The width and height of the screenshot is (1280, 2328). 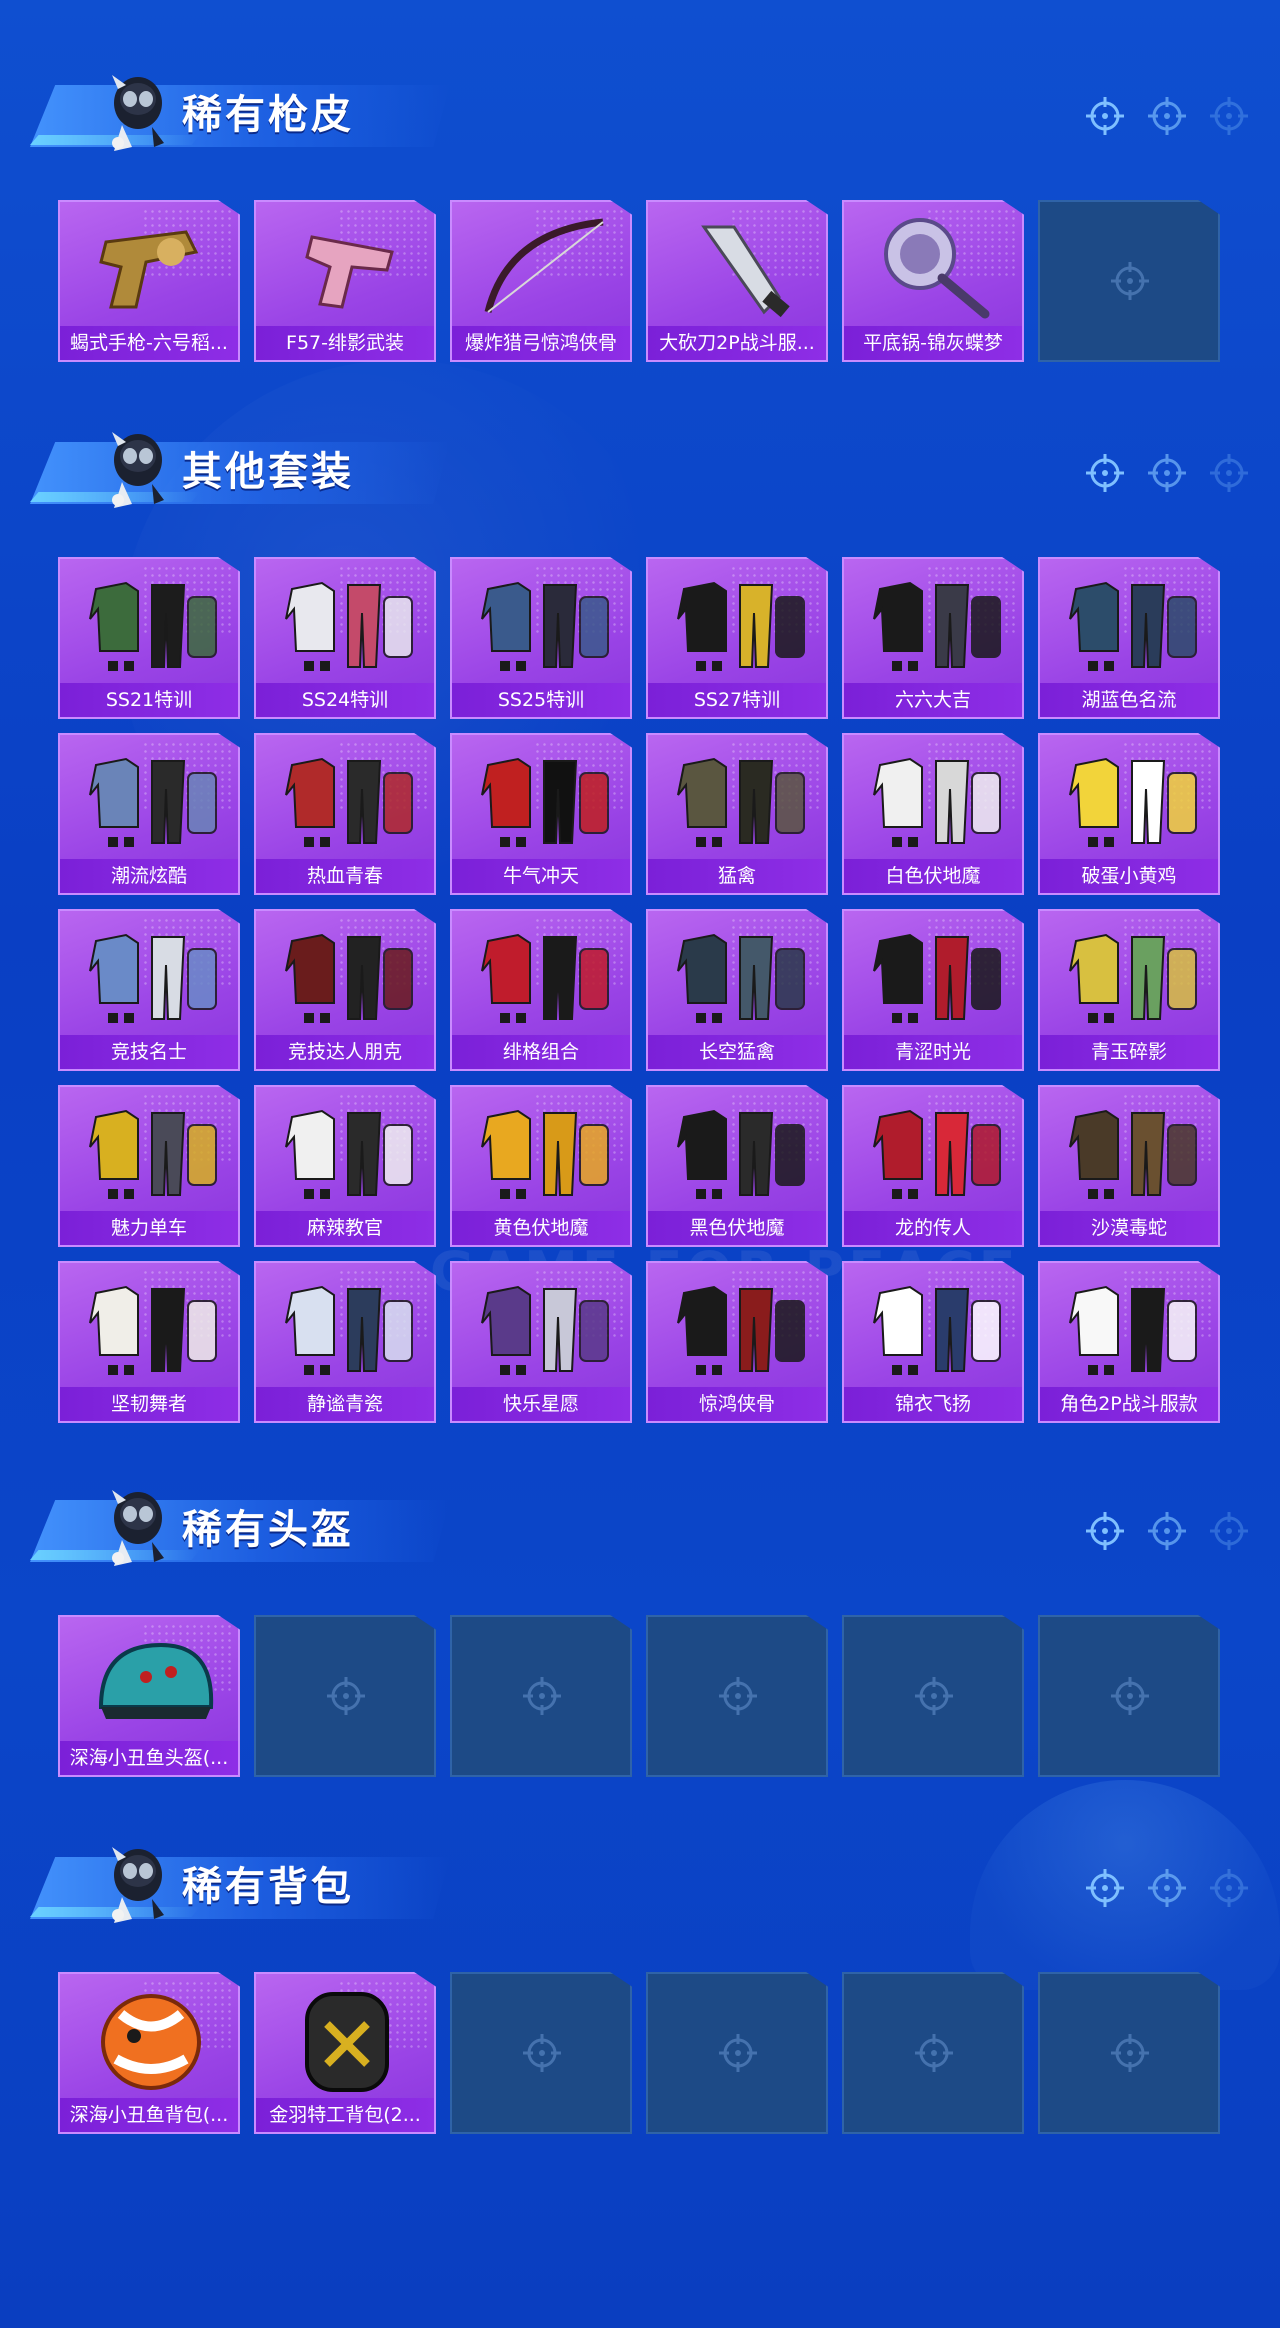 What do you see at coordinates (933, 1342) in the screenshot?
I see `item-card: 锦衣飞扬` at bounding box center [933, 1342].